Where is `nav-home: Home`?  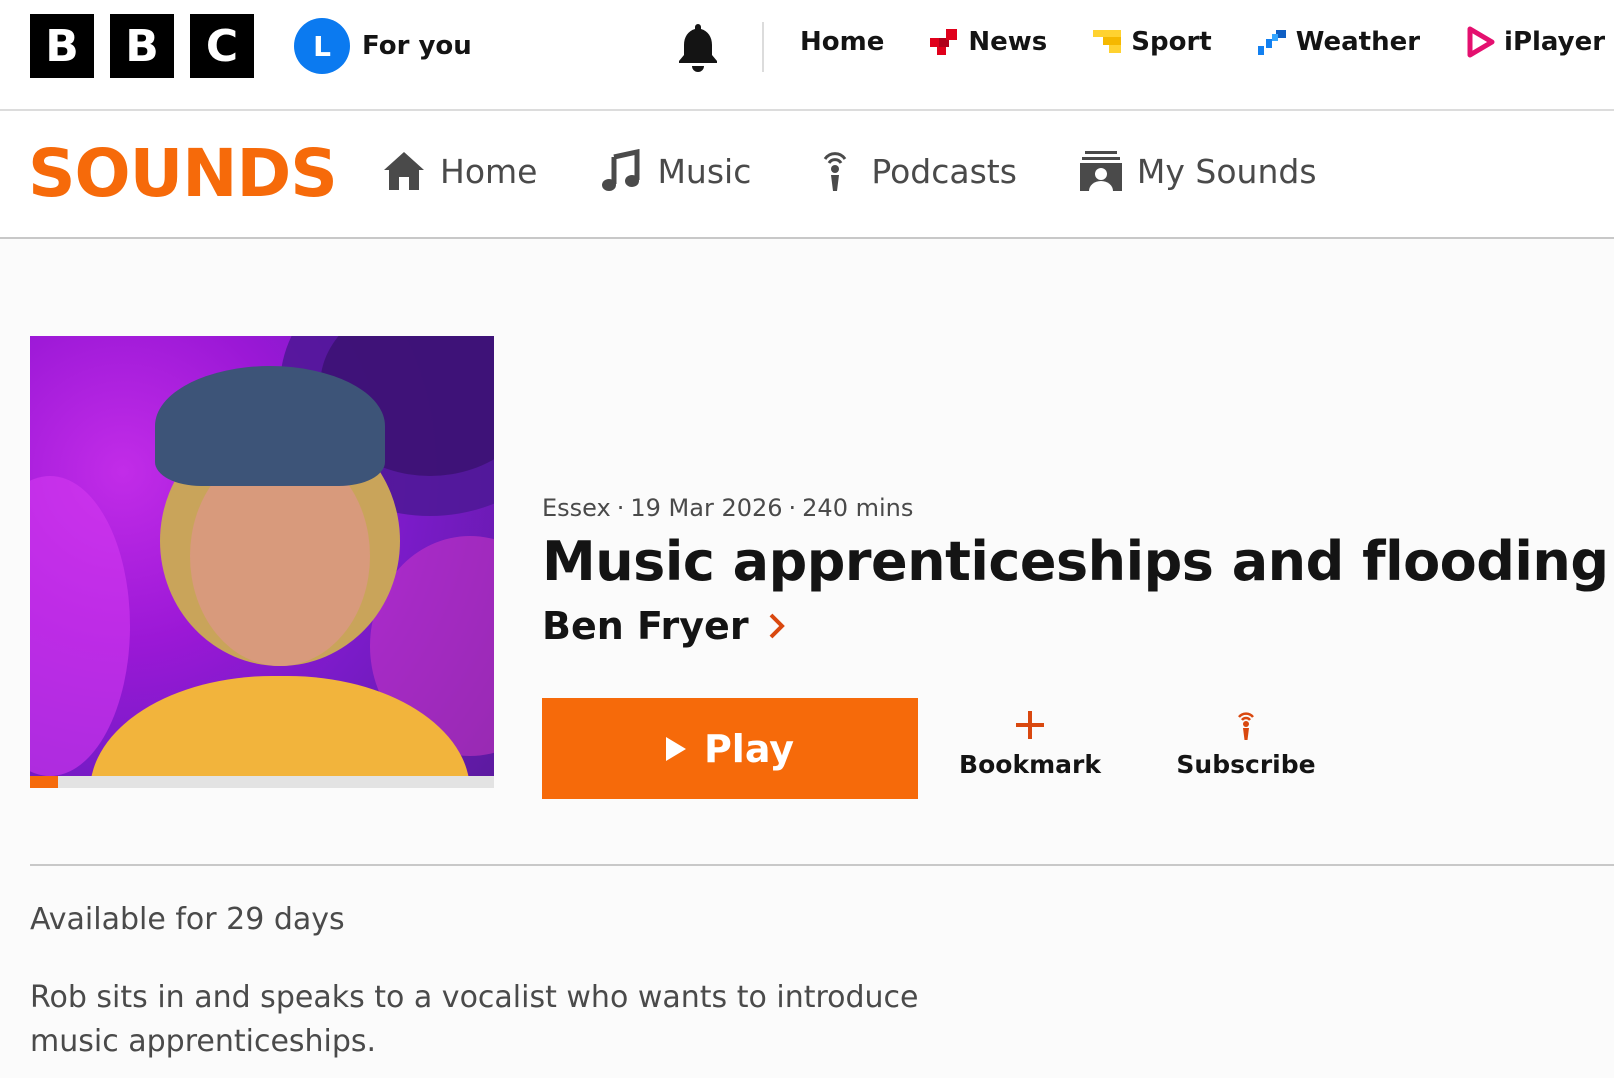
nav-home: Home is located at coordinates (842, 42).